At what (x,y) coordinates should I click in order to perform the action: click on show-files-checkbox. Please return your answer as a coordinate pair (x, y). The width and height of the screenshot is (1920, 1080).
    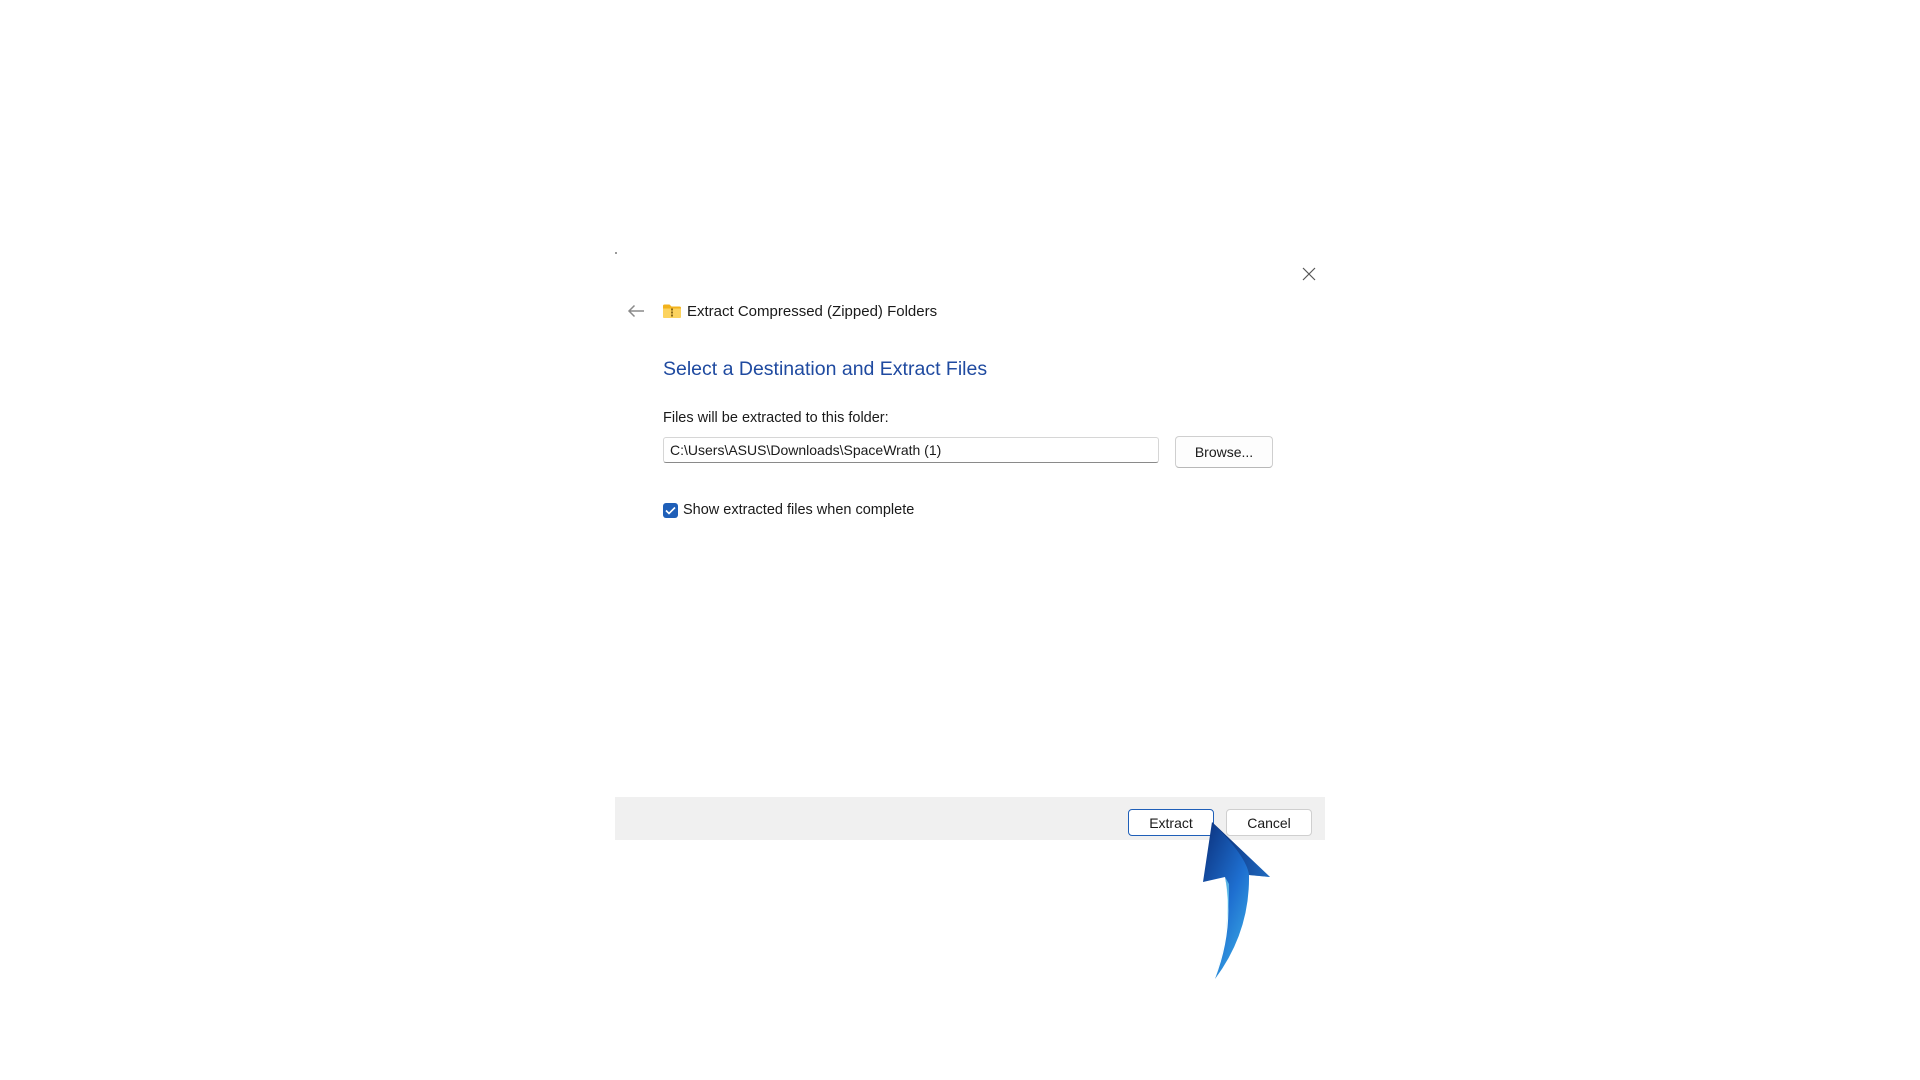
    Looking at the image, I should click on (670, 510).